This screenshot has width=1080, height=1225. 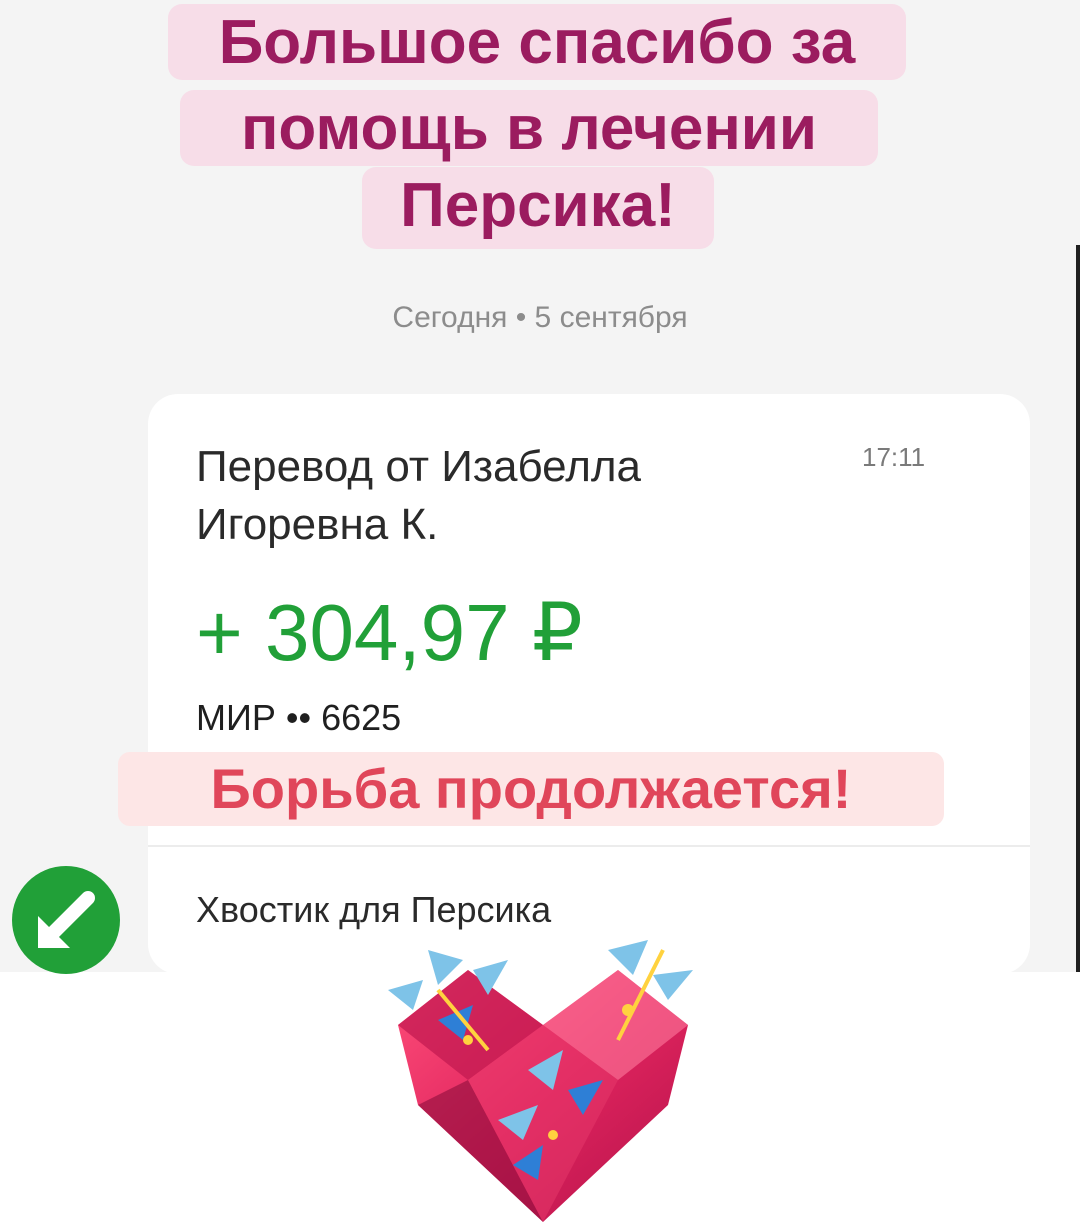 What do you see at coordinates (538, 208) in the screenshot?
I see `thanks-banner-line-3: Персика!` at bounding box center [538, 208].